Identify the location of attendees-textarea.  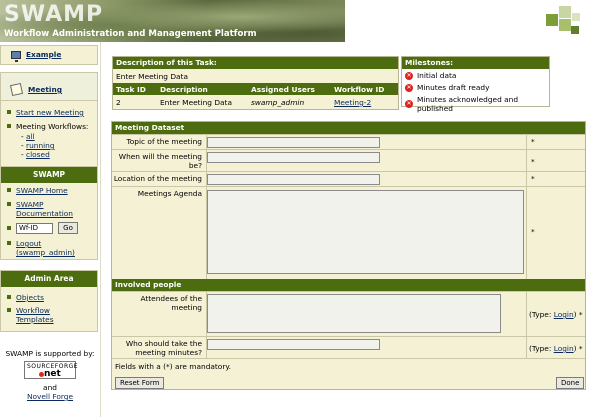
(354, 313).